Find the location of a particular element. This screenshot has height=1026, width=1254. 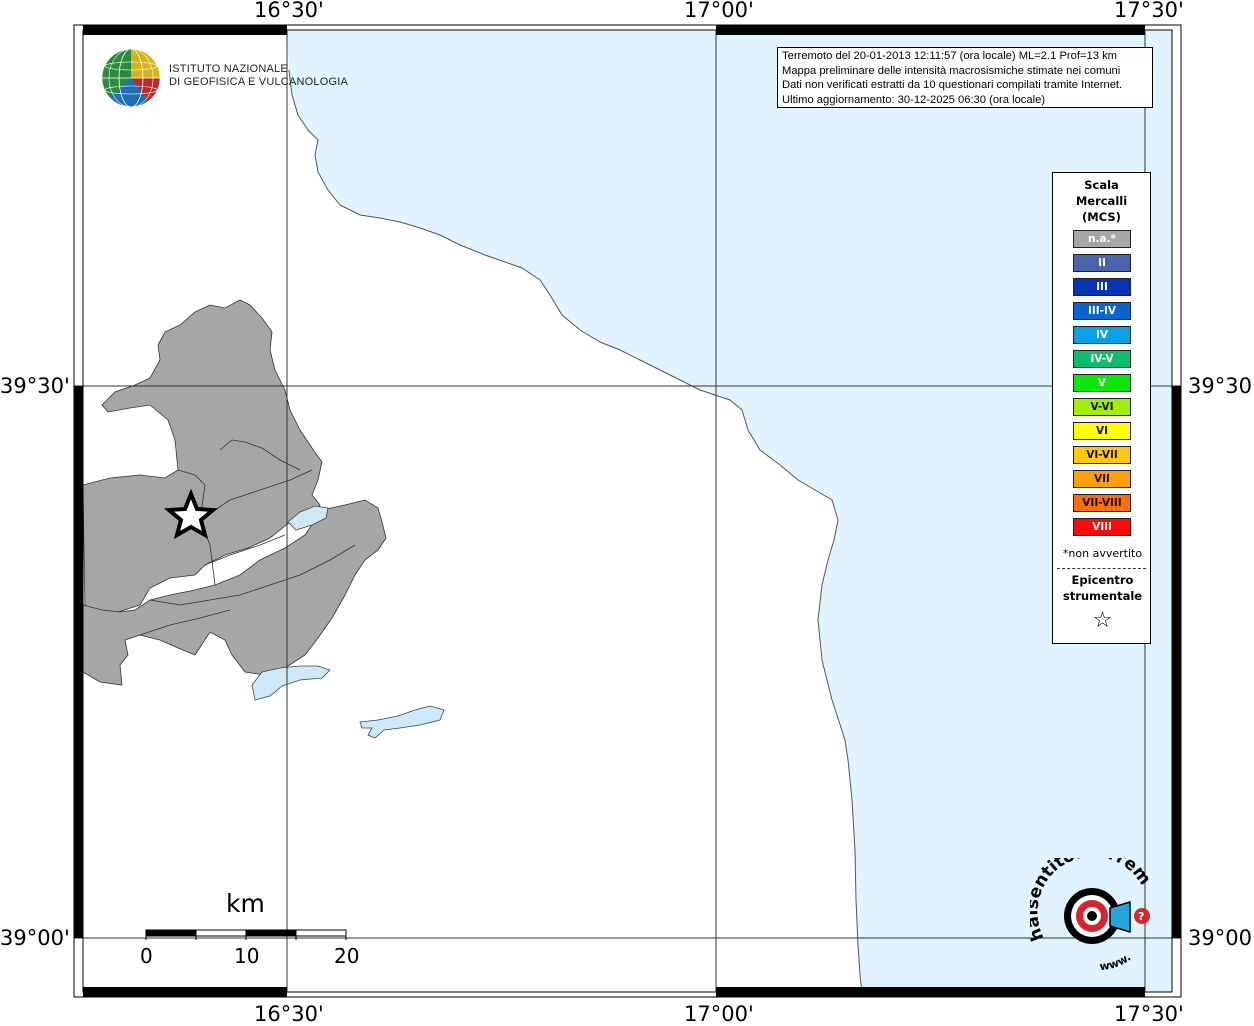

frame-bar-left is located at coordinates (78, 662).